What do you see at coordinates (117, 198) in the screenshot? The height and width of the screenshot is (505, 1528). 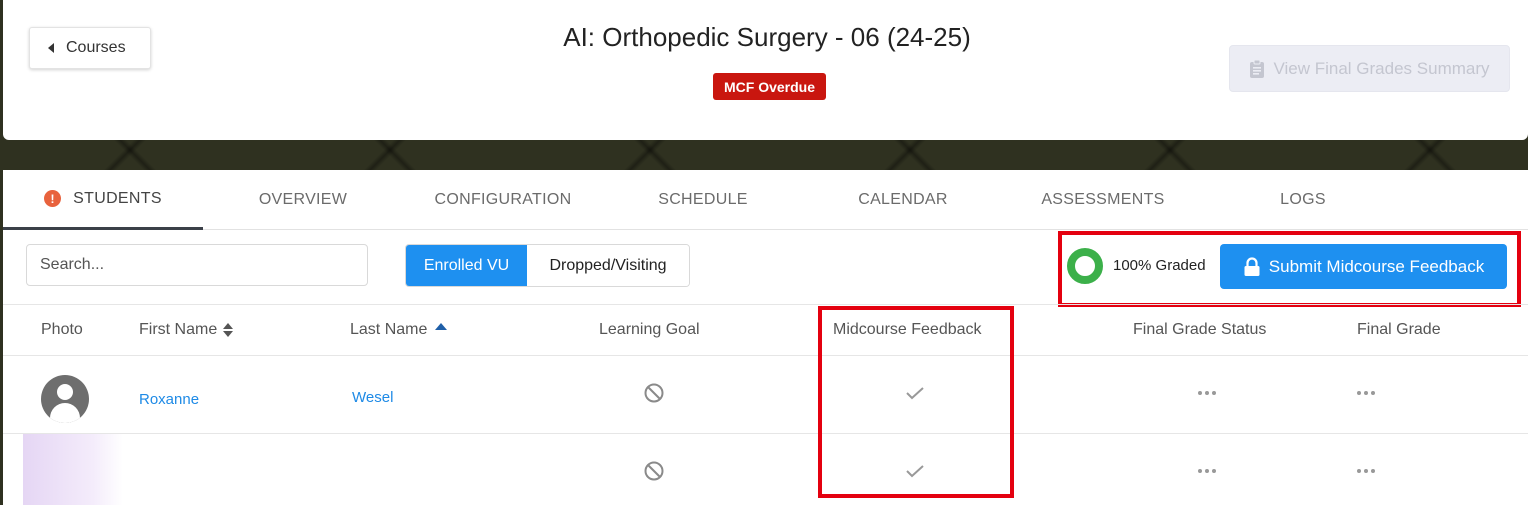 I see `tab-label: STUDENTS` at bounding box center [117, 198].